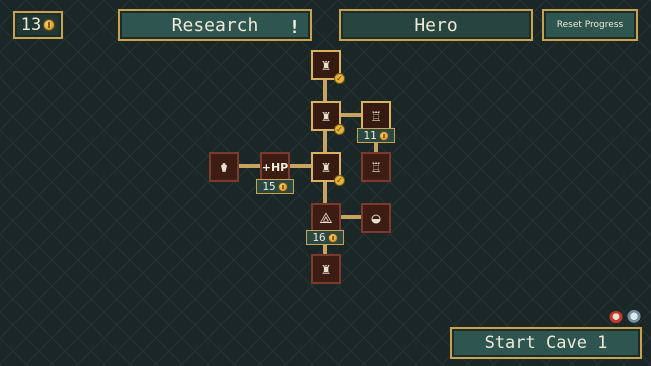 The width and height of the screenshot is (651, 366). I want to click on tab-hero: Hero, so click(436, 25).